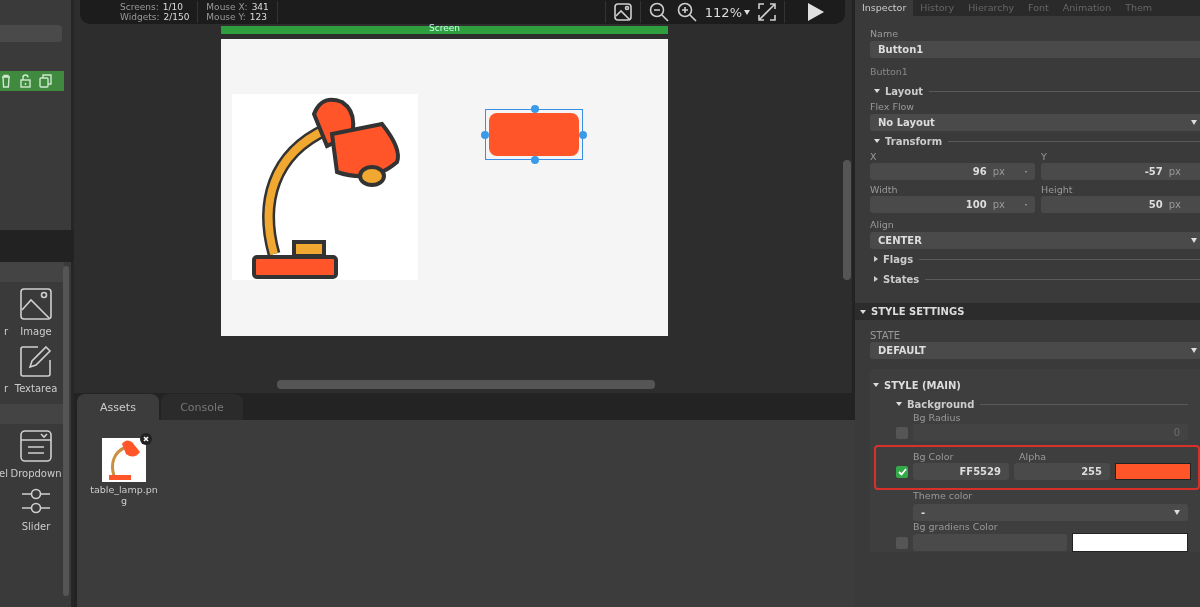  I want to click on number-field: 50 px, so click(1120, 204).